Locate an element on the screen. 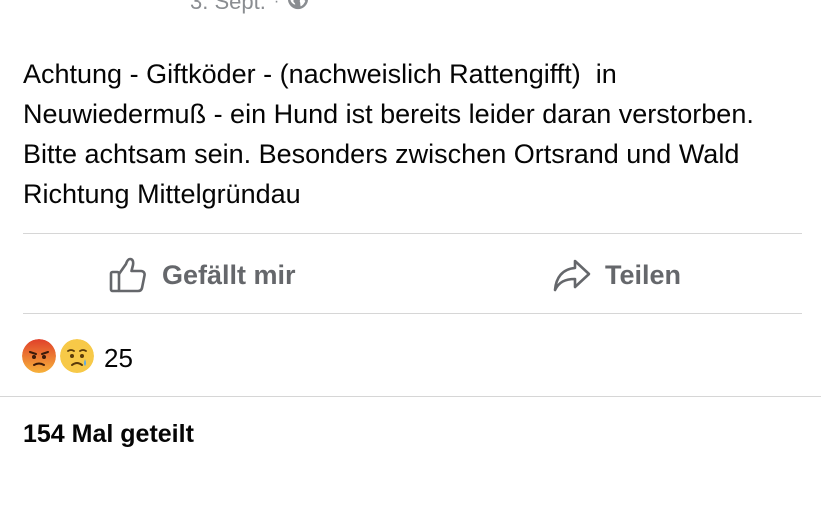  share-button: Teilen is located at coordinates (617, 275).